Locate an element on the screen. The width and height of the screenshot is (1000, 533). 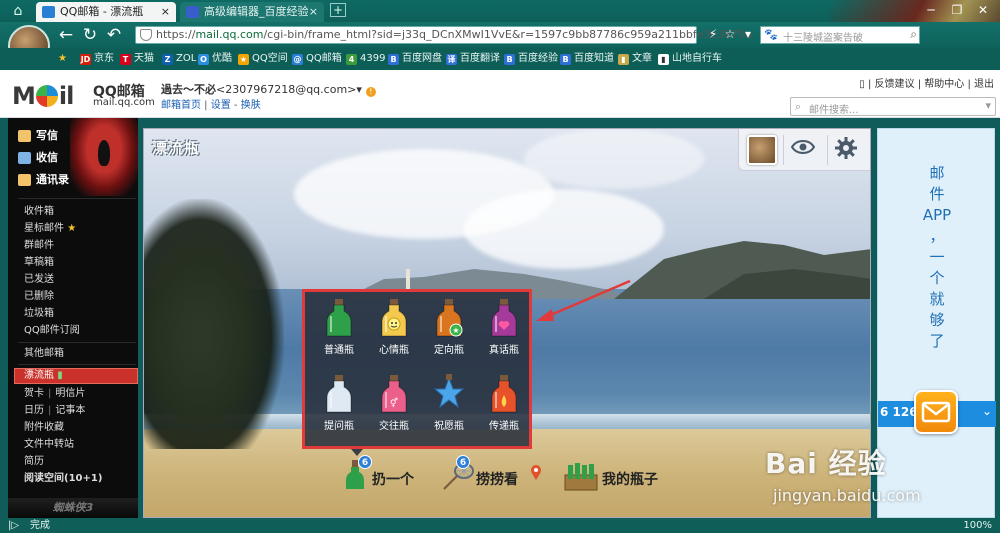
bookmark-label: 百度知道 is located at coordinates (594, 58).